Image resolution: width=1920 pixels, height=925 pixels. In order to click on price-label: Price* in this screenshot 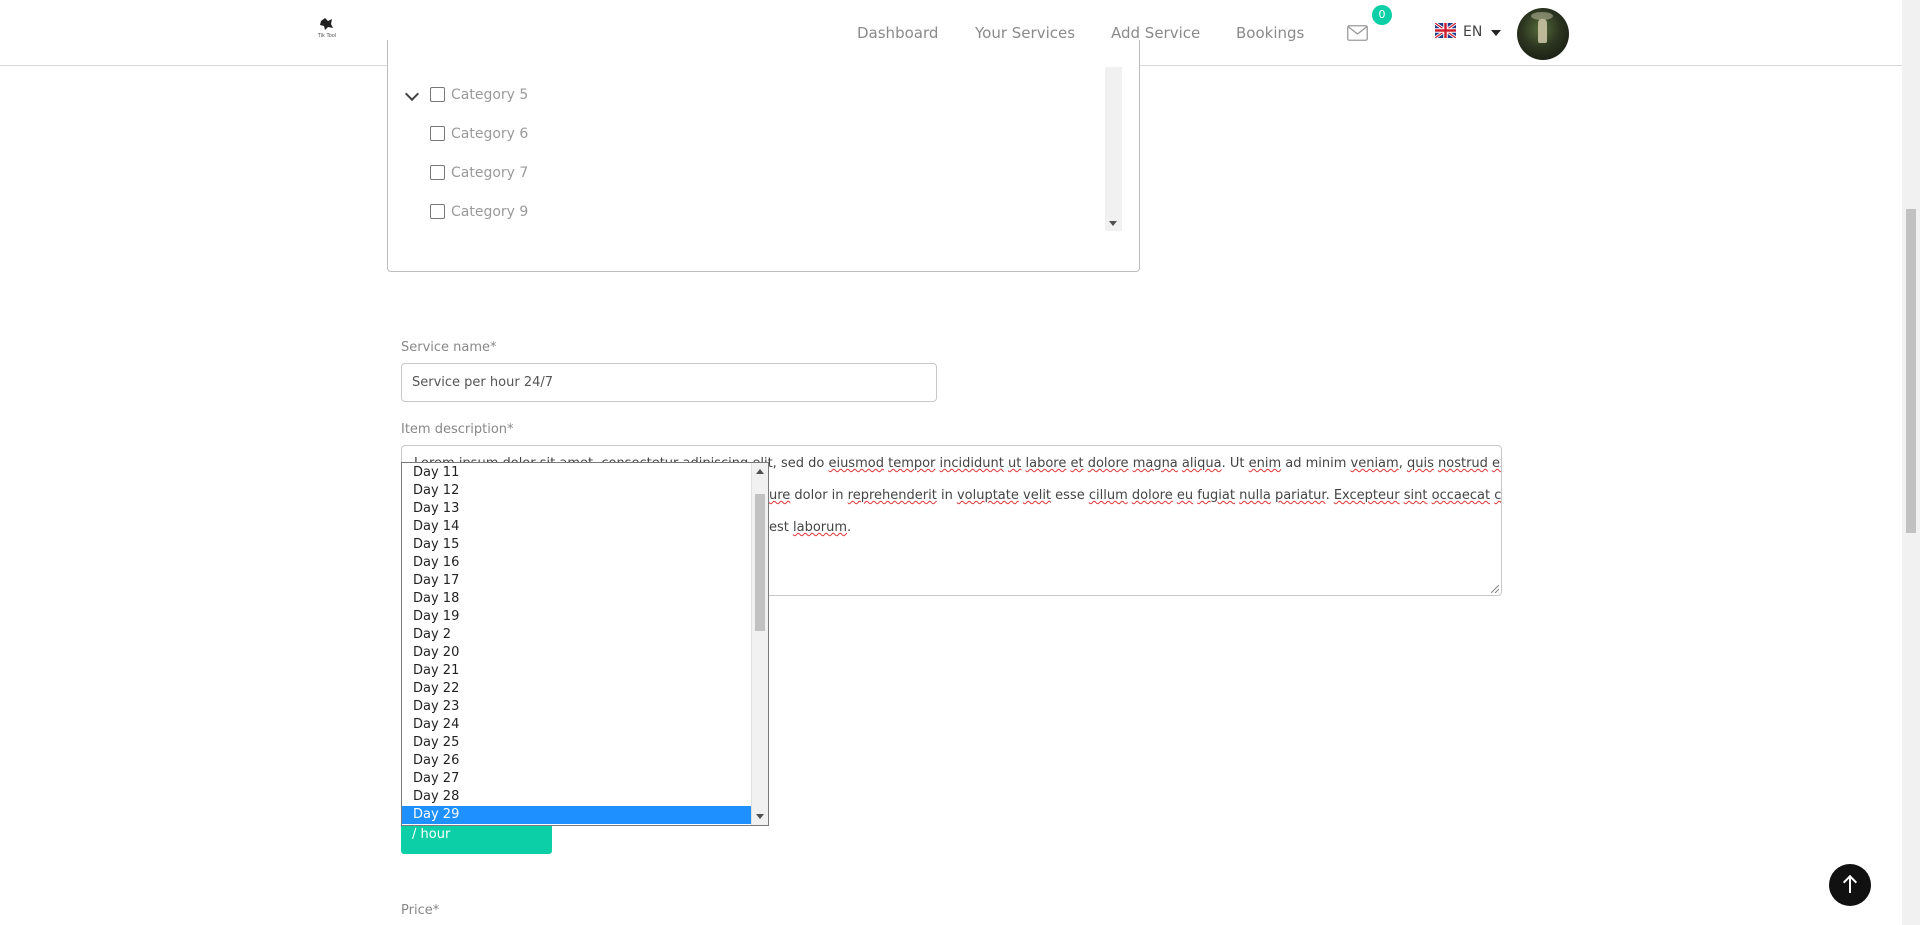, I will do `click(420, 910)`.